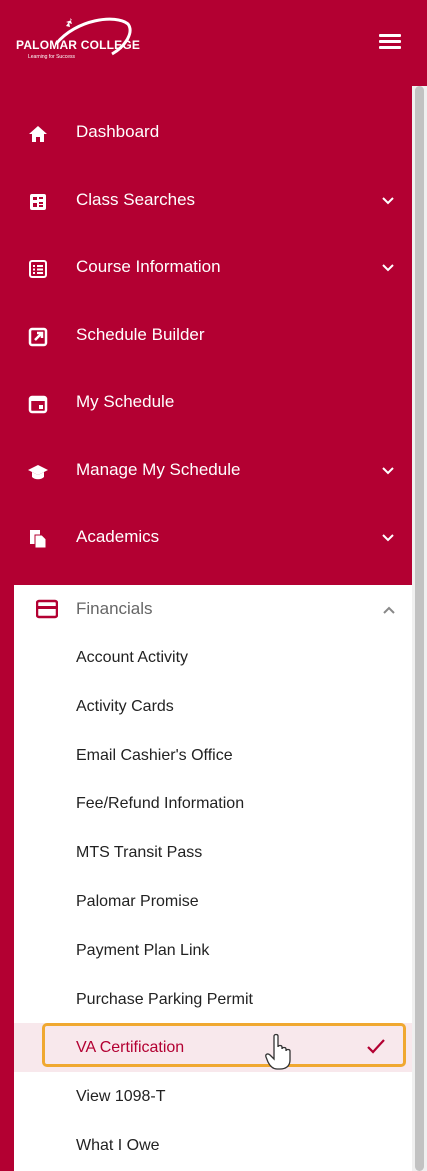  Describe the element at coordinates (136, 199) in the screenshot. I see `nav-item-label: Class Searches` at that location.